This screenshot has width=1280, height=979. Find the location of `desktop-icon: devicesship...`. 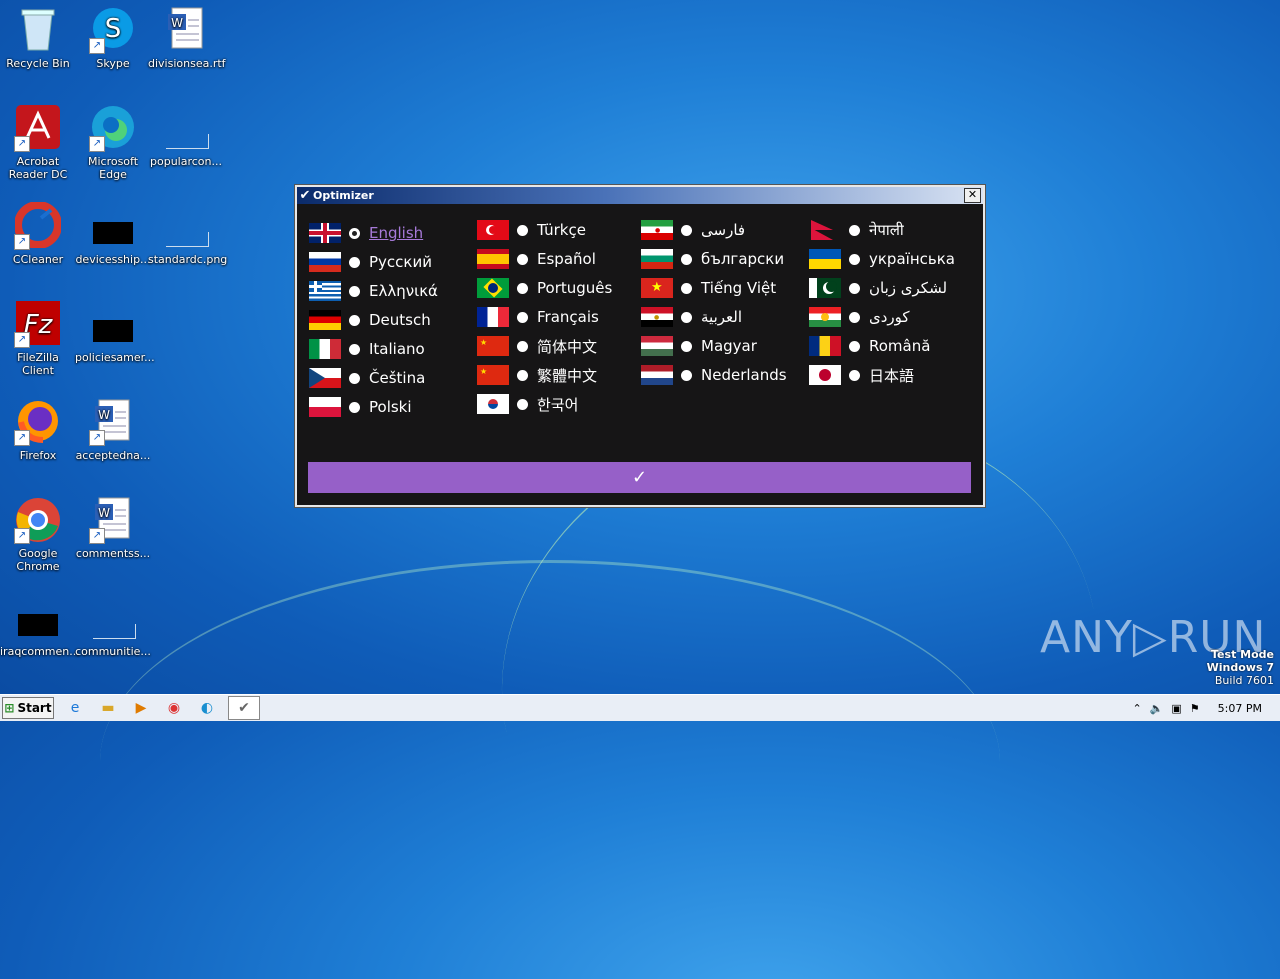

desktop-icon: devicesship... is located at coordinates (113, 234).